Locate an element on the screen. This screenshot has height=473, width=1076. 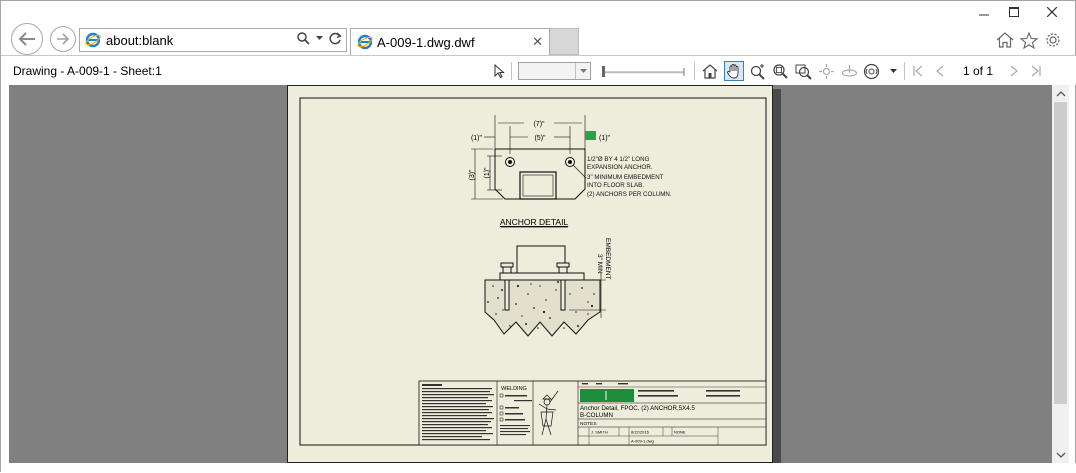
arrow-left-icon is located at coordinates (26, 39).